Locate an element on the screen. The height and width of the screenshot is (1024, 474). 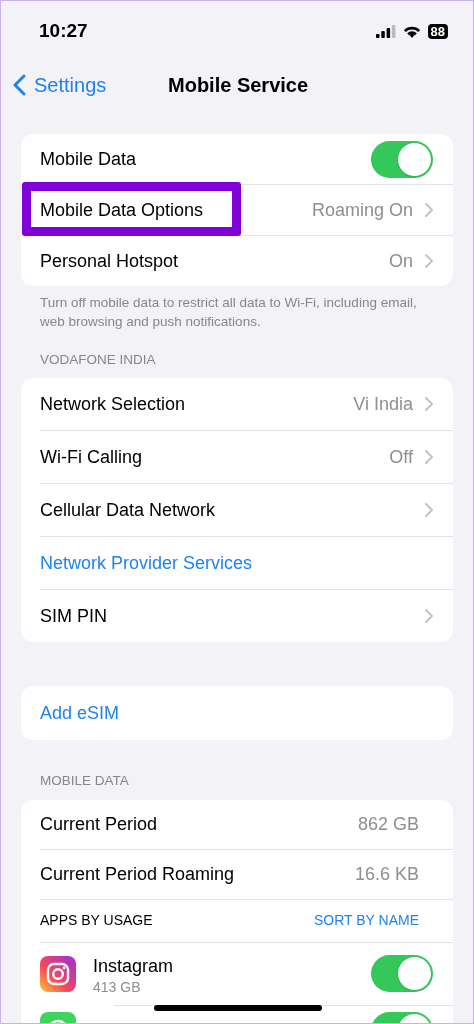
row-label: Network Selection is located at coordinates (113, 404).